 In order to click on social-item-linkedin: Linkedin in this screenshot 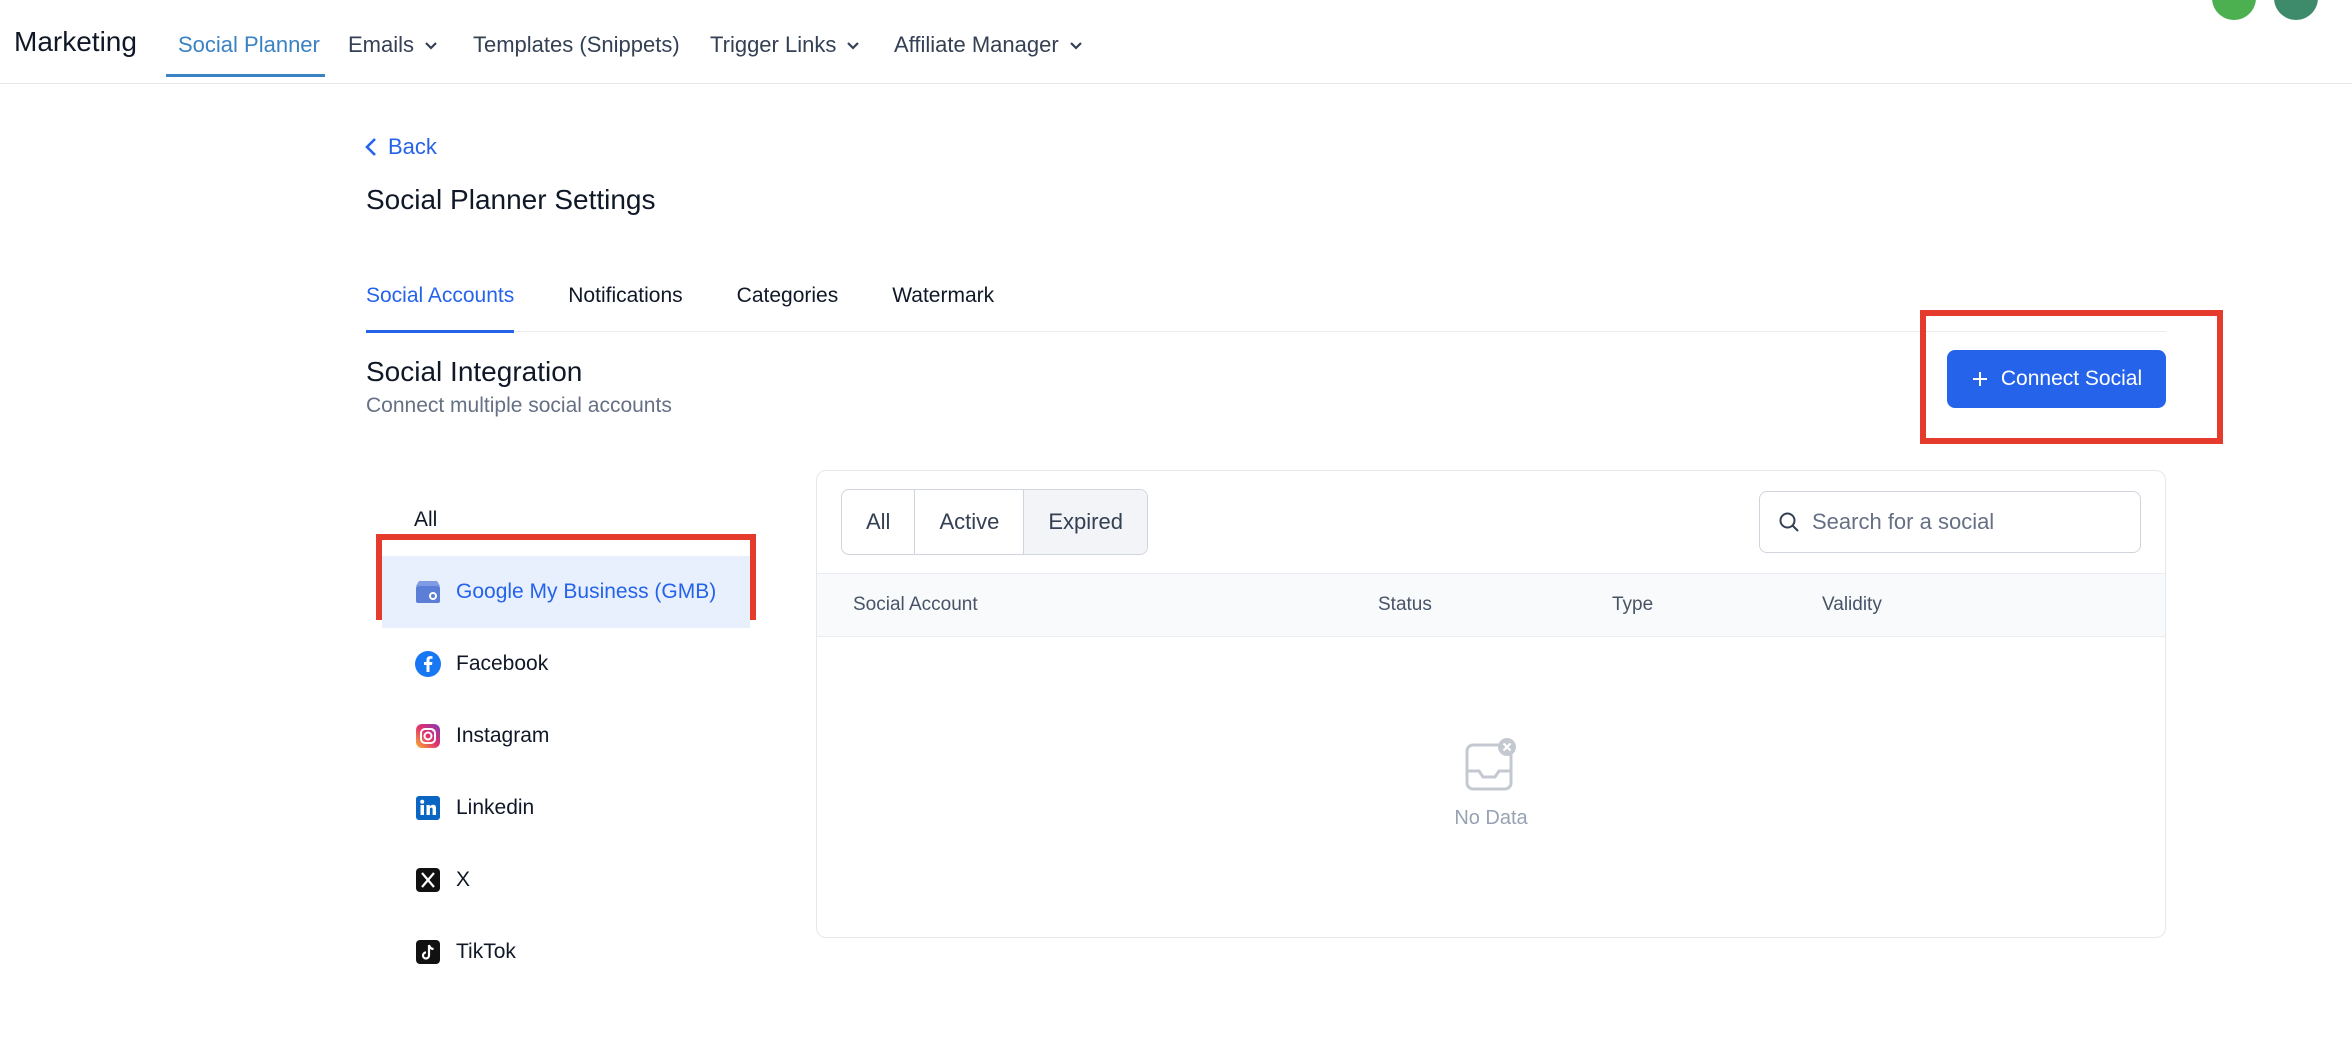, I will do `click(566, 808)`.